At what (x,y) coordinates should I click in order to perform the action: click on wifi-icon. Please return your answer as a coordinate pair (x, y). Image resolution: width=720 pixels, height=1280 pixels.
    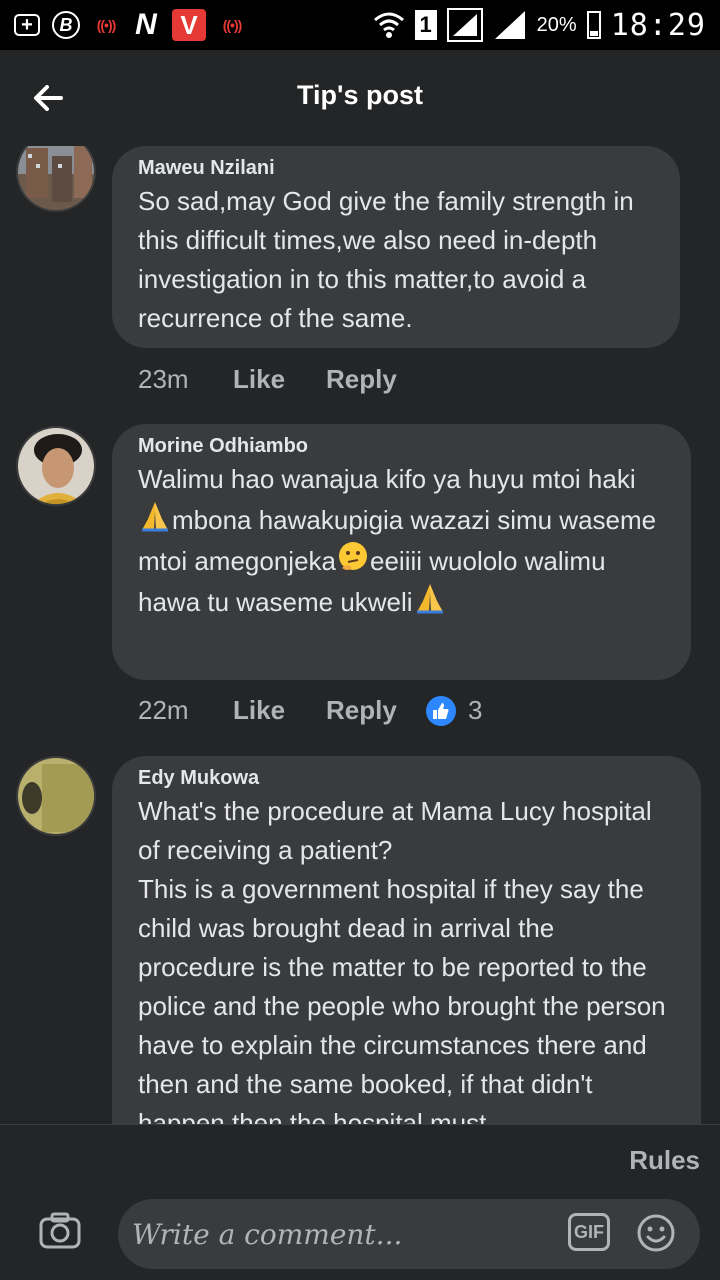
    Looking at the image, I should click on (388, 25).